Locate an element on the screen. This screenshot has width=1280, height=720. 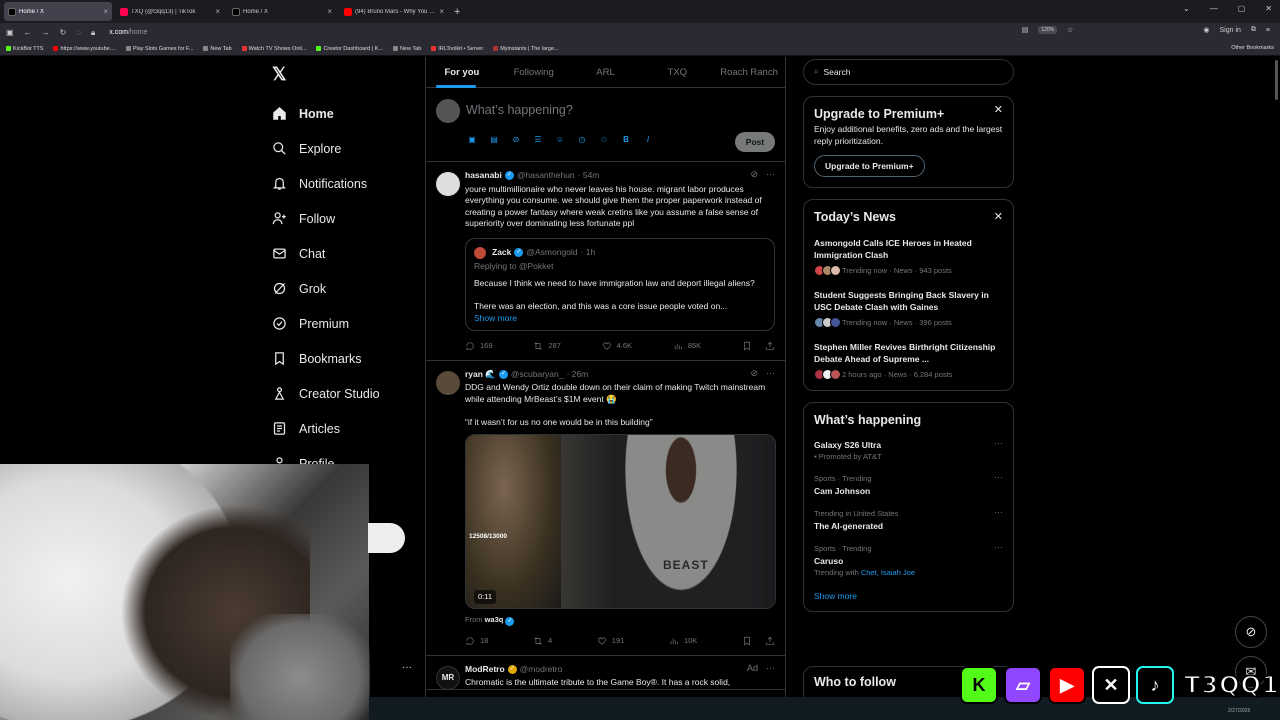
like-button: 4.6K is located at coordinates (617, 346).